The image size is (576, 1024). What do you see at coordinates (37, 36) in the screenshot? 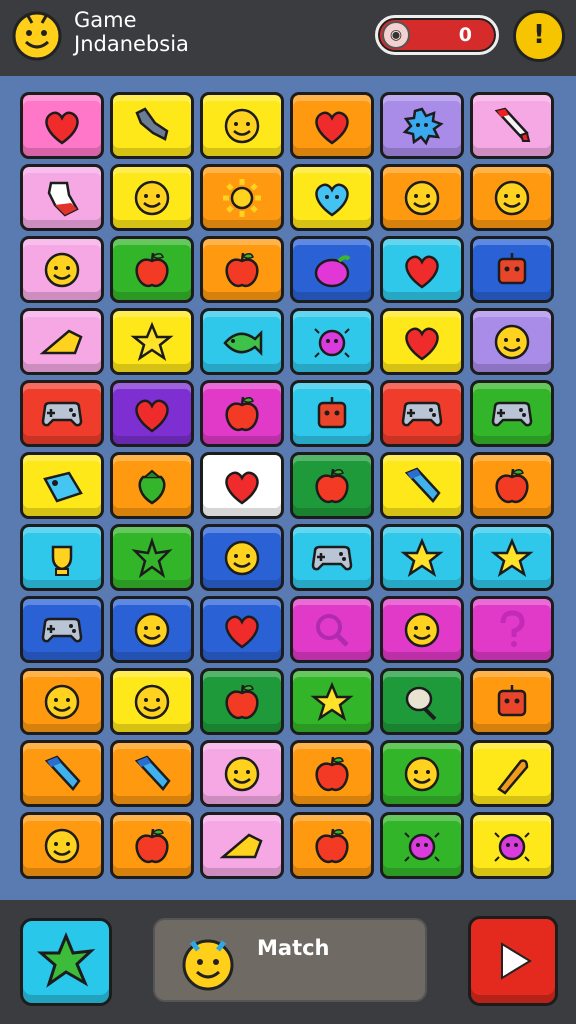
I see `smiley-logo-icon` at bounding box center [37, 36].